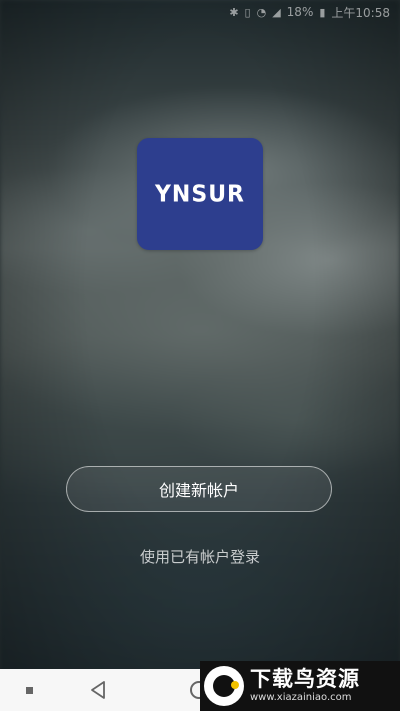  Describe the element at coordinates (29, 690) in the screenshot. I see `recent-apps-icon` at that location.